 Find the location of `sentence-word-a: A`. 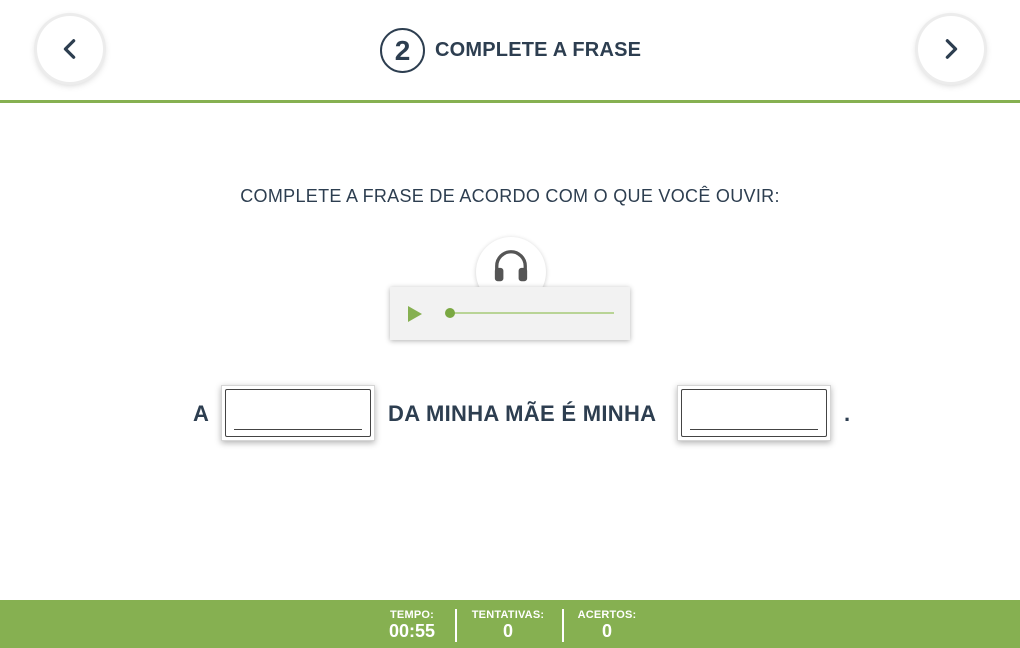

sentence-word-a: A is located at coordinates (201, 413).